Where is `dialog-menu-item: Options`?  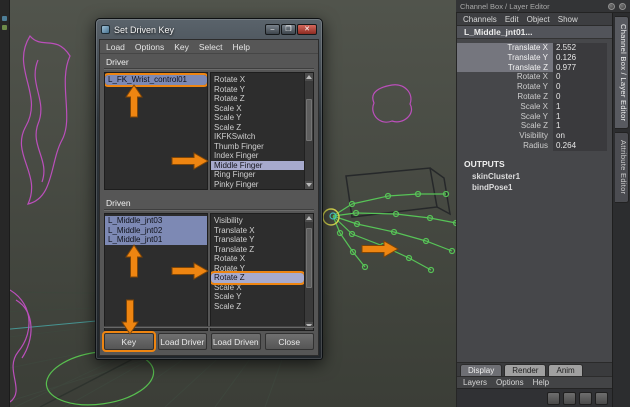
dialog-menu-item: Options is located at coordinates (149, 47).